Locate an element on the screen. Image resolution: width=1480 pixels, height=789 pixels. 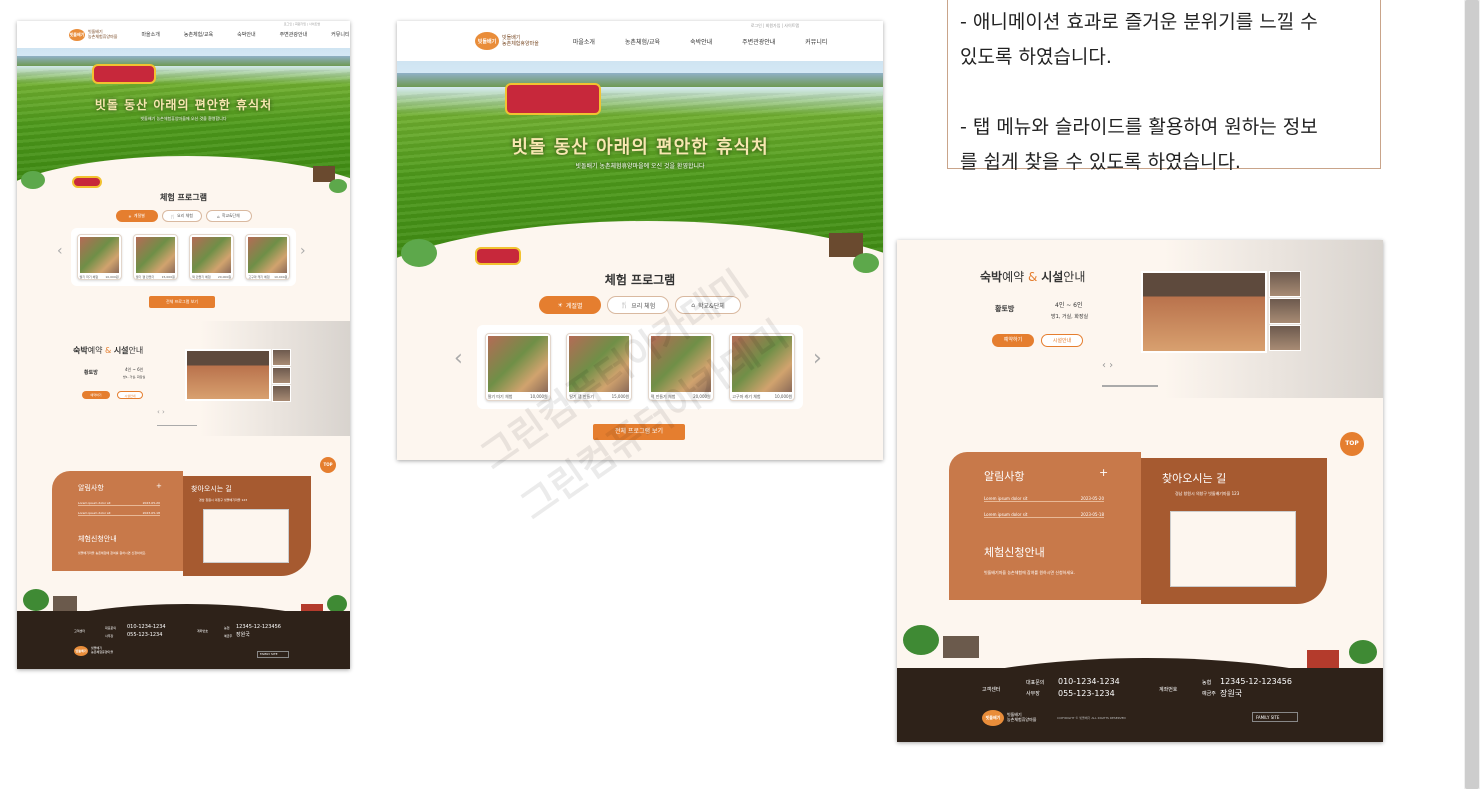
room-features: 방1, 거실, 화장실 is located at coordinates (134, 377).